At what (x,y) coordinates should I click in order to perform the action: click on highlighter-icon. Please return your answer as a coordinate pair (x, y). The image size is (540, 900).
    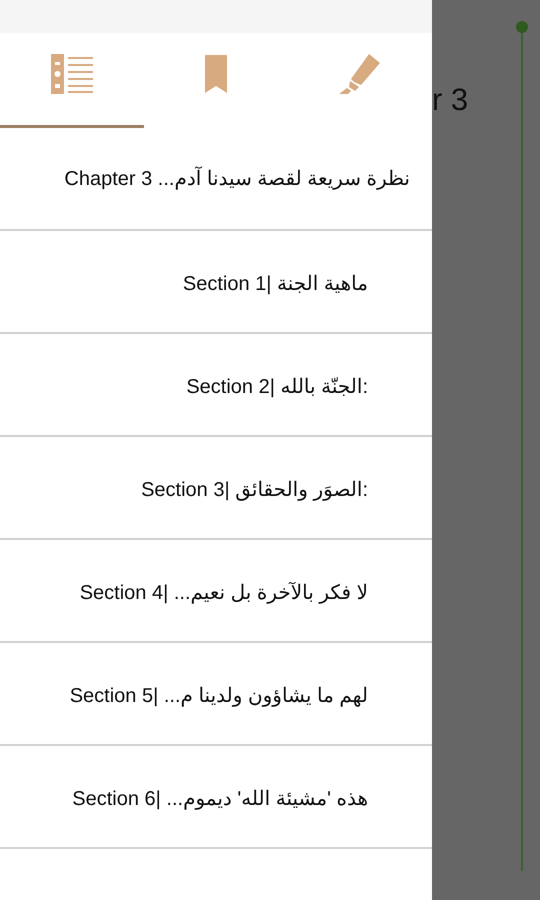
    Looking at the image, I should click on (360, 74).